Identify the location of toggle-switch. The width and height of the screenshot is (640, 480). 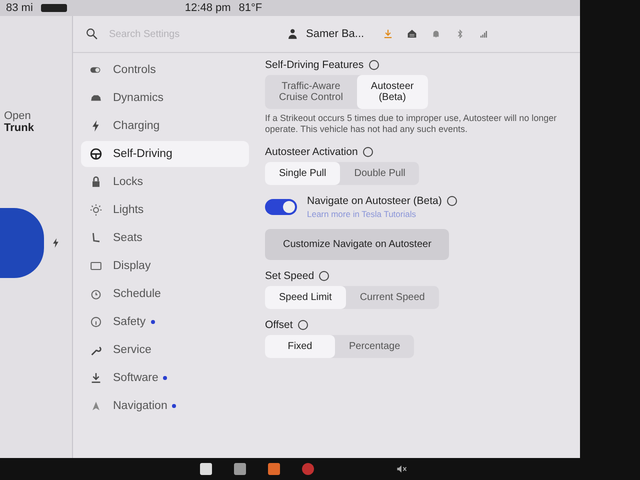
(281, 206).